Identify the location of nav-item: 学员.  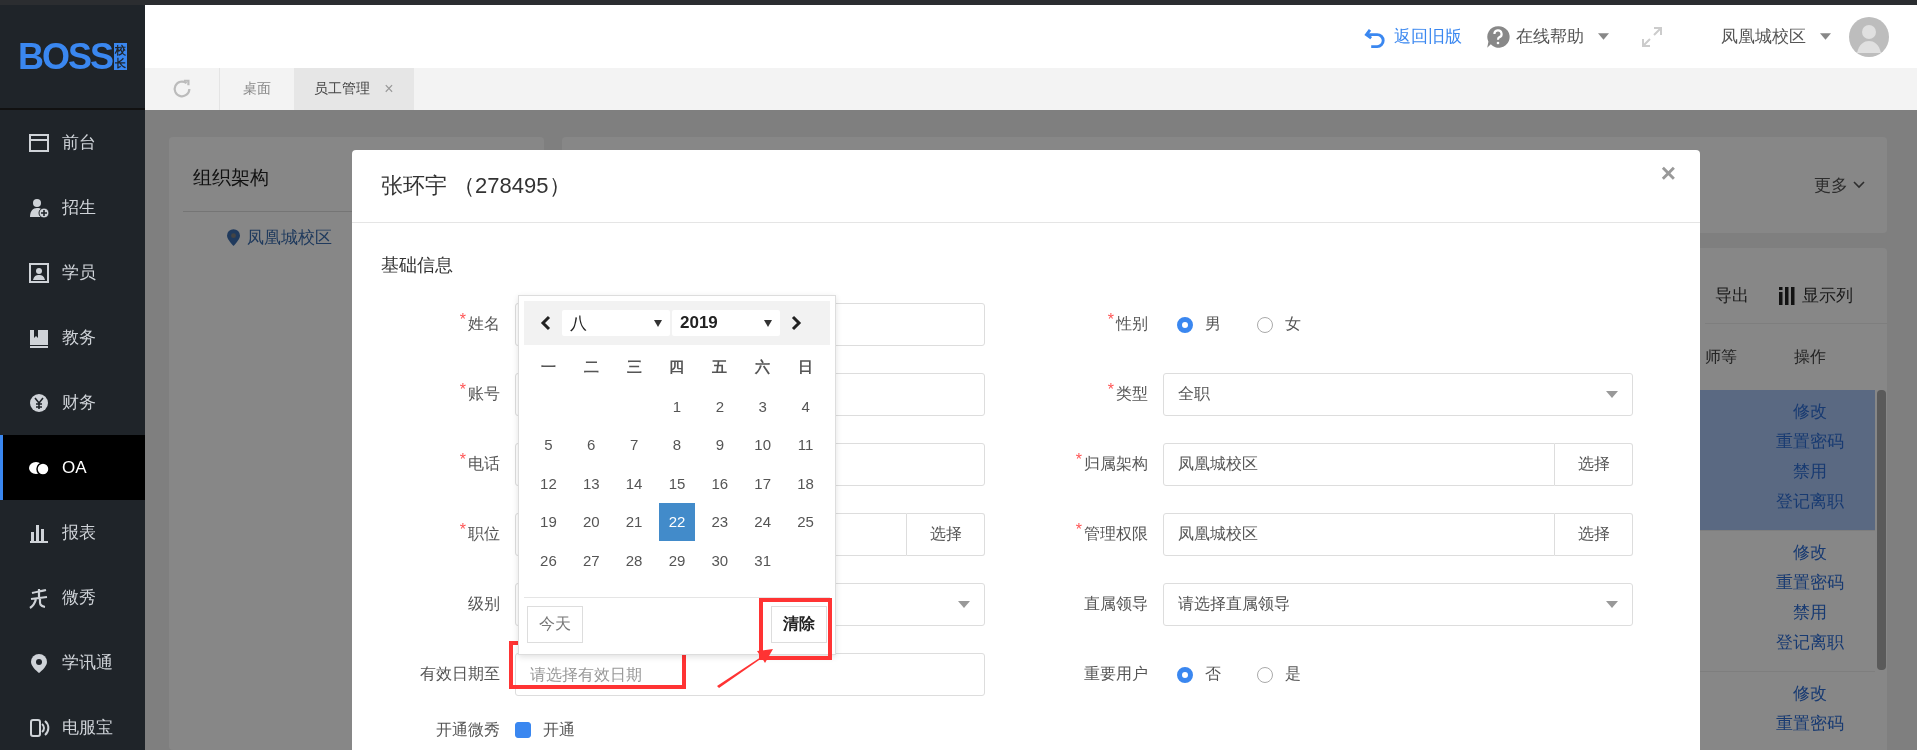
(72, 272).